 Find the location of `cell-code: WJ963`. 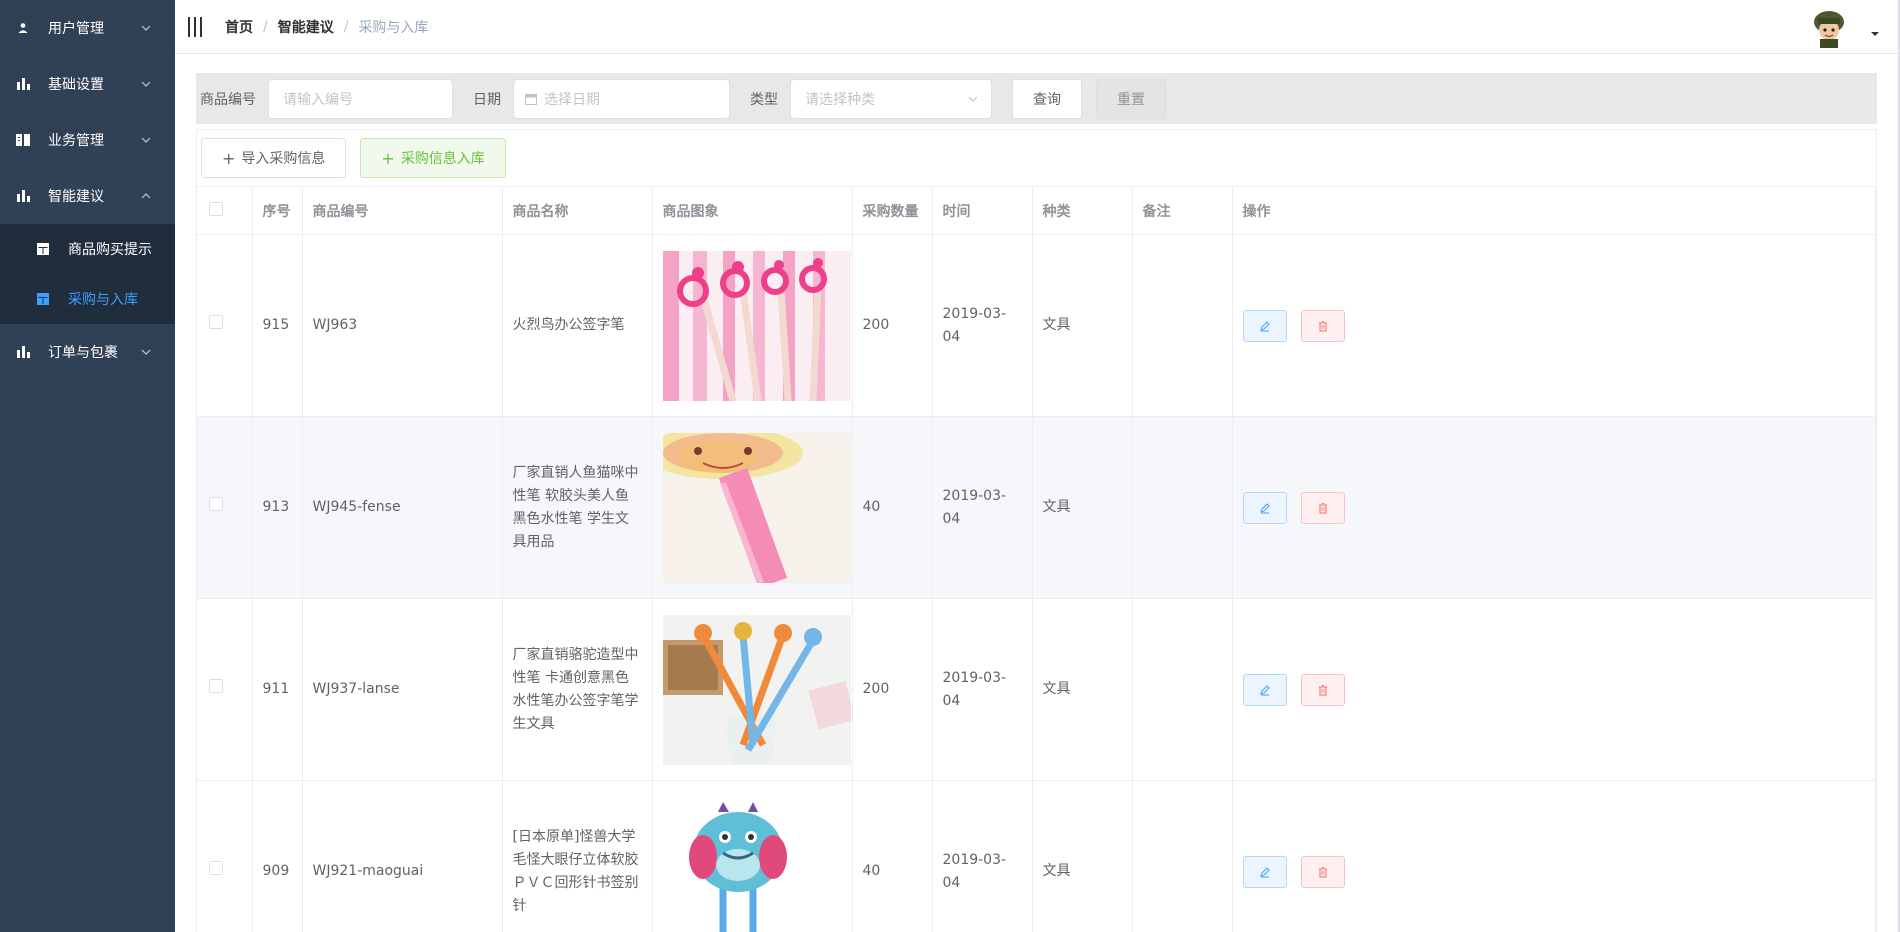

cell-code: WJ963 is located at coordinates (402, 325).